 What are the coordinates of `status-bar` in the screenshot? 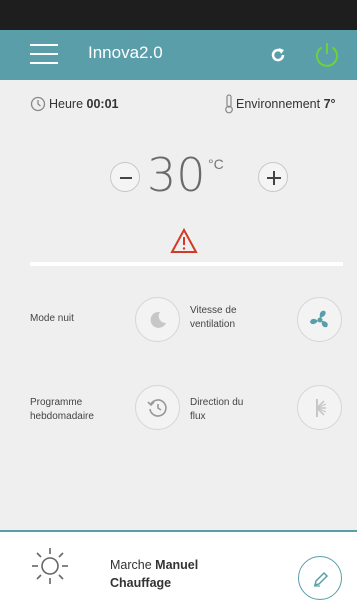 It's located at (178, 15).